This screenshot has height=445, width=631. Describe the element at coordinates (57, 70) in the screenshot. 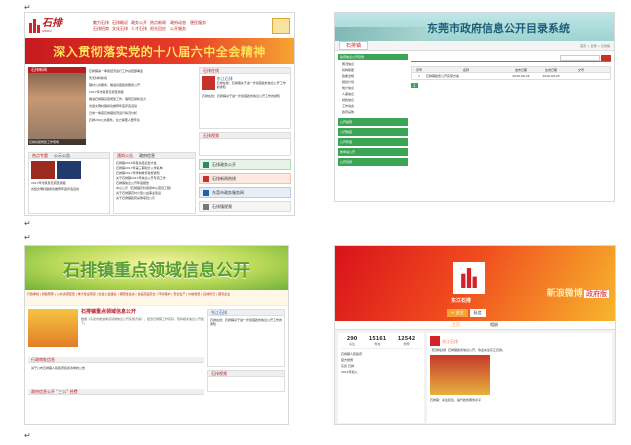

I see `tab-news: 石排新闻` at that location.